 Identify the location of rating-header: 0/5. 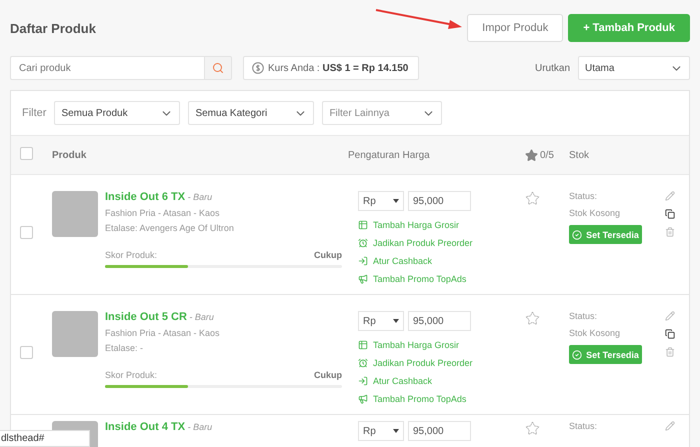
(547, 155).